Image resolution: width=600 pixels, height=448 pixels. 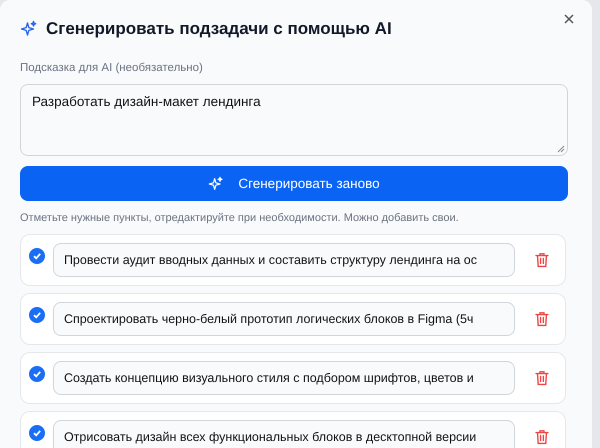 What do you see at coordinates (284, 378) in the screenshot?
I see `subtask-field: Создать концепцию визуального стиля с подбором шрифтов, цветов и` at bounding box center [284, 378].